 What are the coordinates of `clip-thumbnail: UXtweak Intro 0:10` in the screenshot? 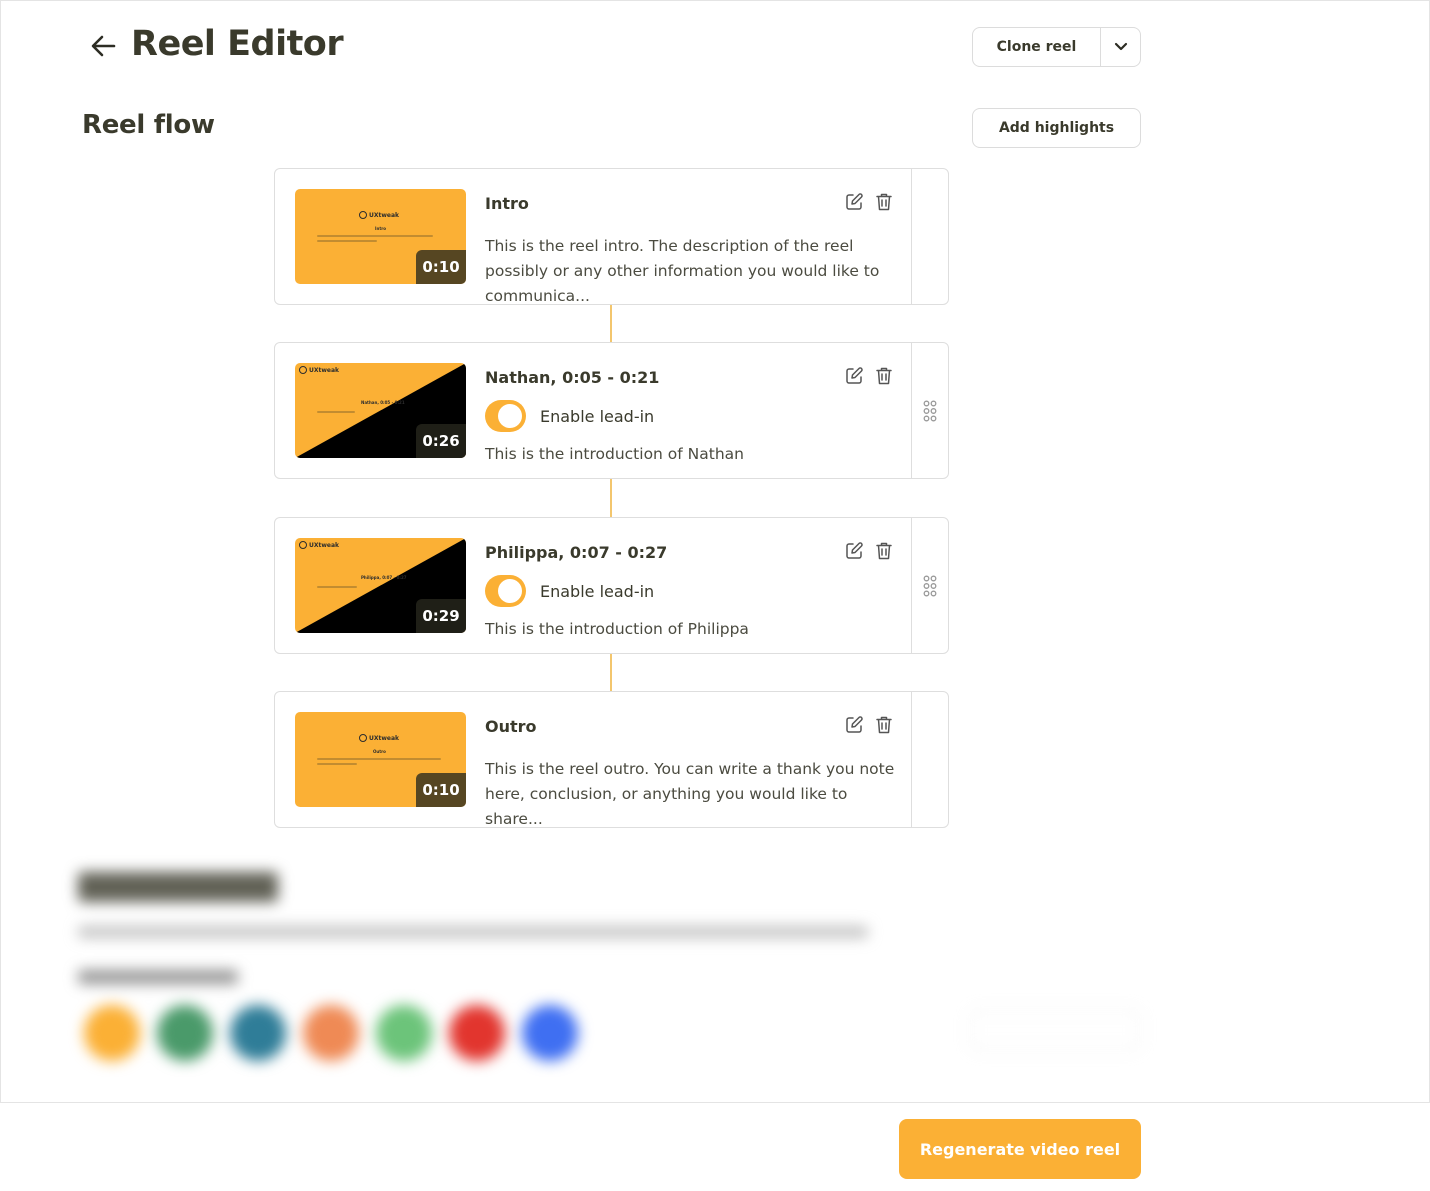 It's located at (380, 236).